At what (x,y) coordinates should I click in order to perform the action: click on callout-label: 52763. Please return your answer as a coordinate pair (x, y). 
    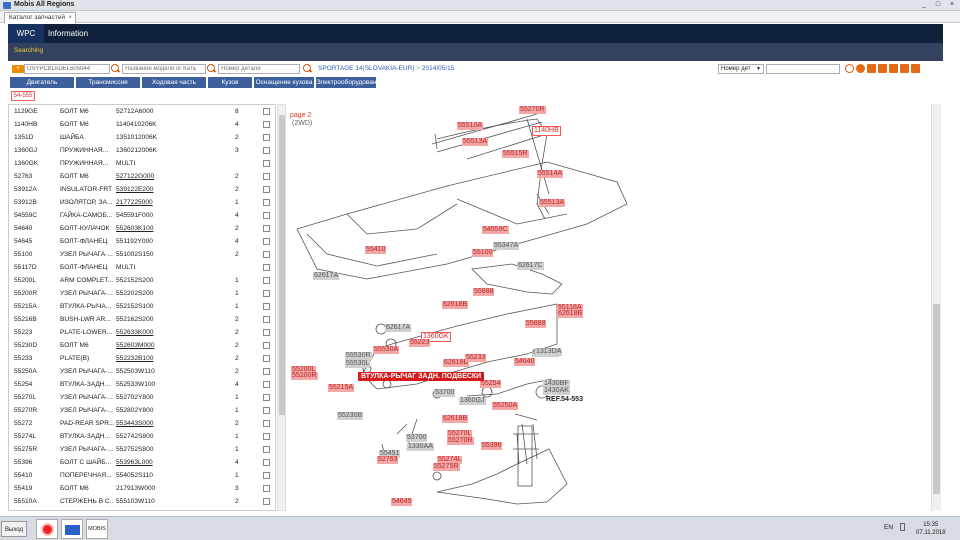
    Looking at the image, I should click on (388, 460).